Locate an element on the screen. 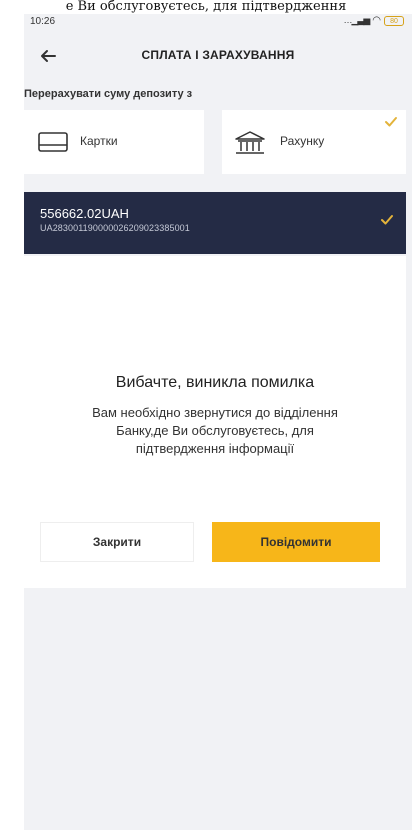 The width and height of the screenshot is (412, 830). status-icons: …▁▃▅ ◠ 80 is located at coordinates (373, 20).